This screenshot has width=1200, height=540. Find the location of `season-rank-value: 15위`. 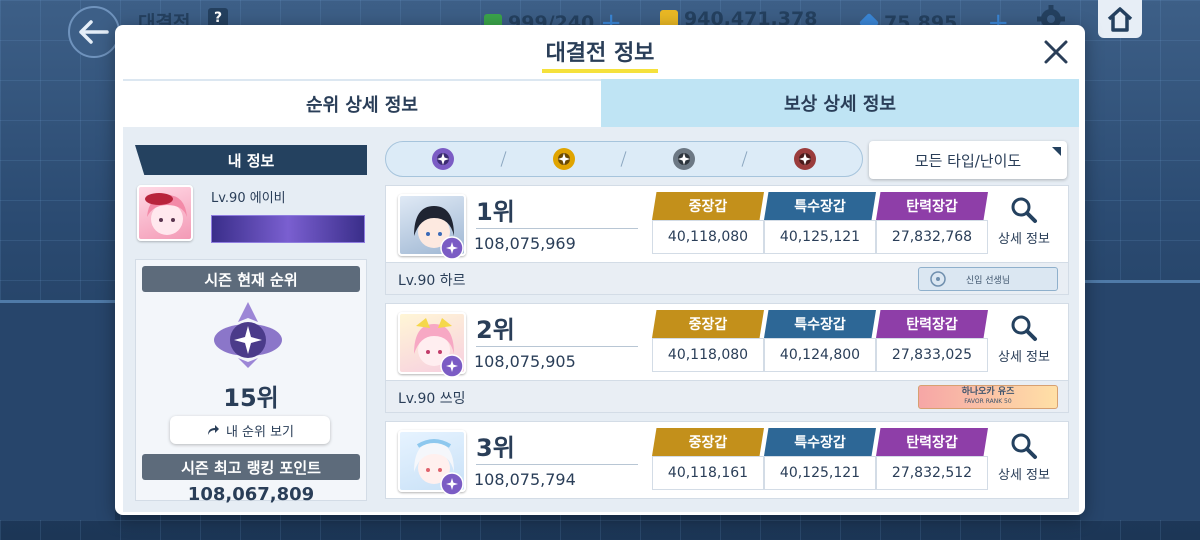

season-rank-value: 15위 is located at coordinates (251, 398).